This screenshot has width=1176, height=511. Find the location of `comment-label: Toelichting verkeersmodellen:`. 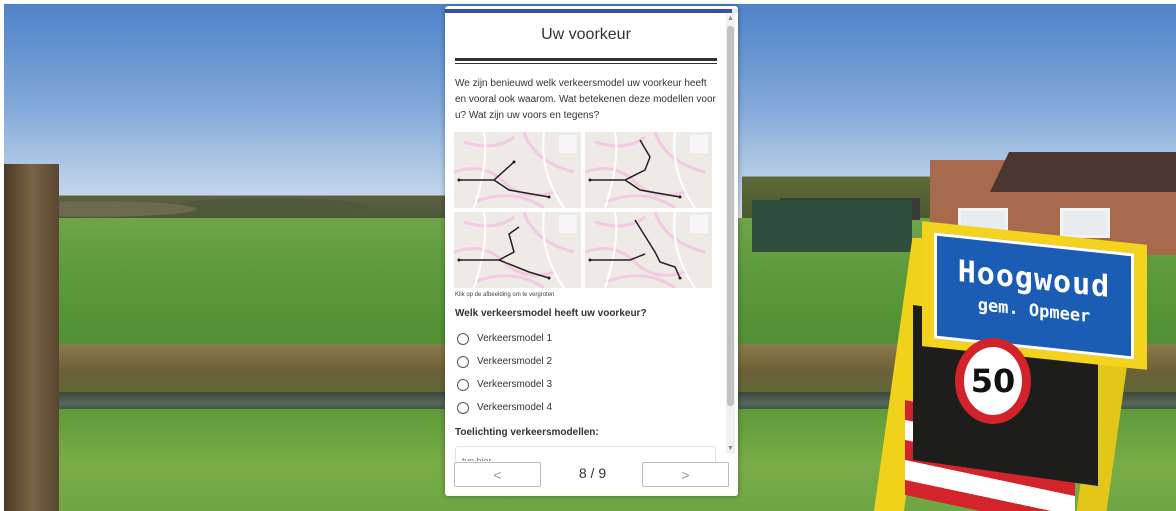

comment-label: Toelichting verkeersmodellen: is located at coordinates (527, 432).